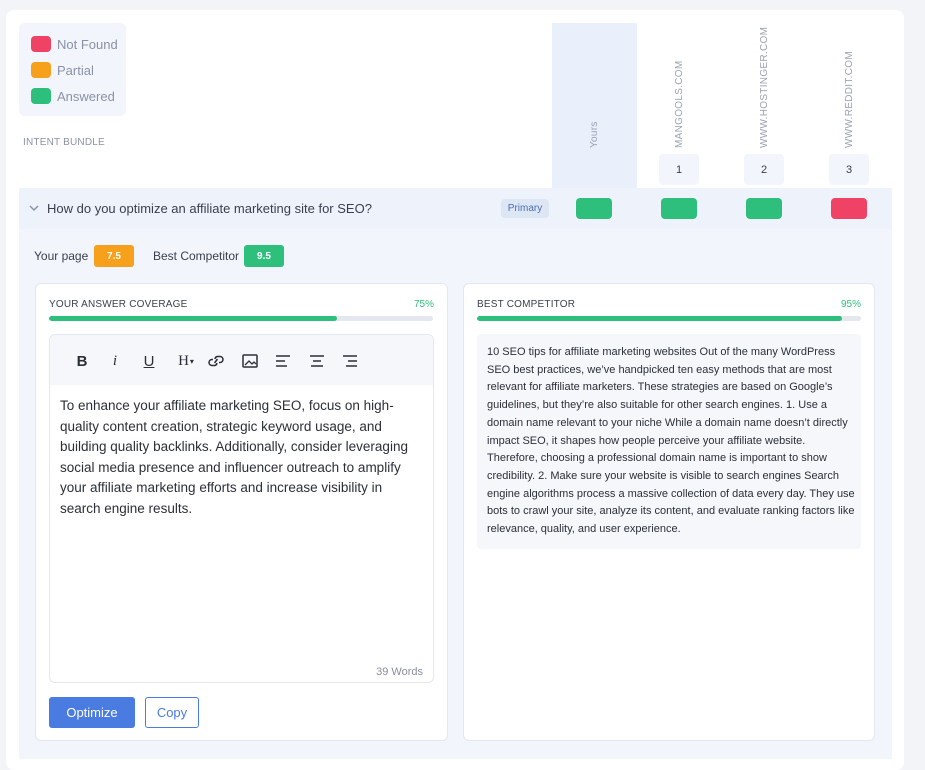  Describe the element at coordinates (34, 208) in the screenshot. I see `chevron-down-icon` at that location.